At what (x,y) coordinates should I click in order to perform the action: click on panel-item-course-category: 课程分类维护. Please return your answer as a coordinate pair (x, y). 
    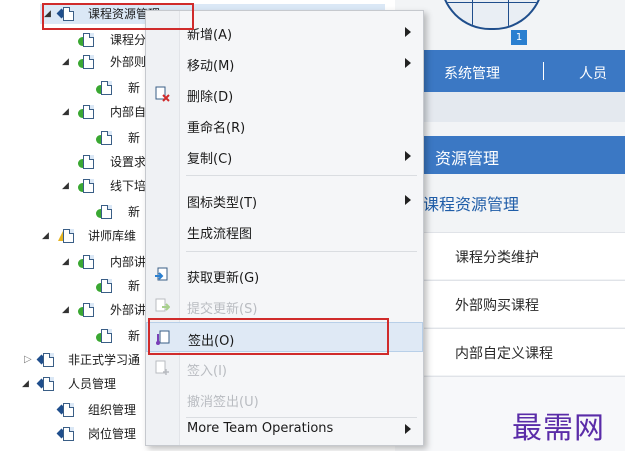
    Looking at the image, I should click on (510, 255).